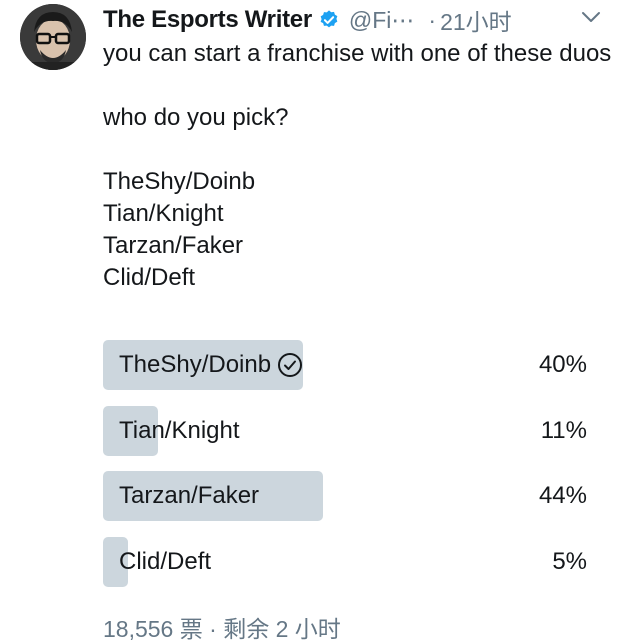  I want to click on tweet-line: TheShy/Doinb, so click(179, 181).